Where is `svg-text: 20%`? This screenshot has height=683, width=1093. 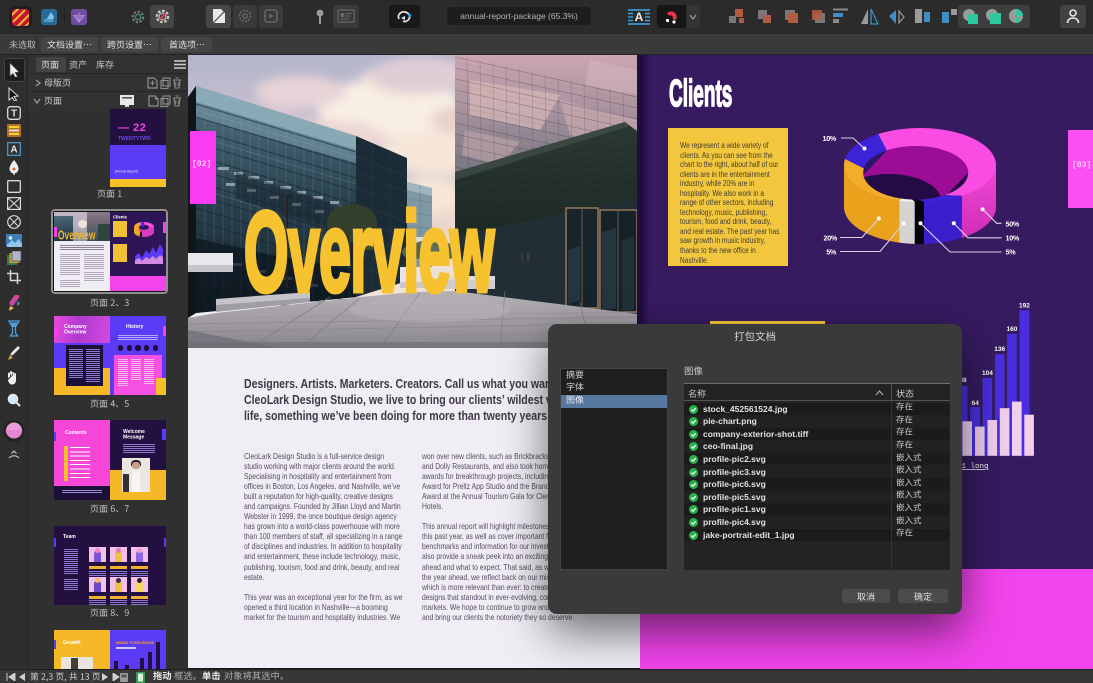
svg-text: 20% is located at coordinates (831, 238).